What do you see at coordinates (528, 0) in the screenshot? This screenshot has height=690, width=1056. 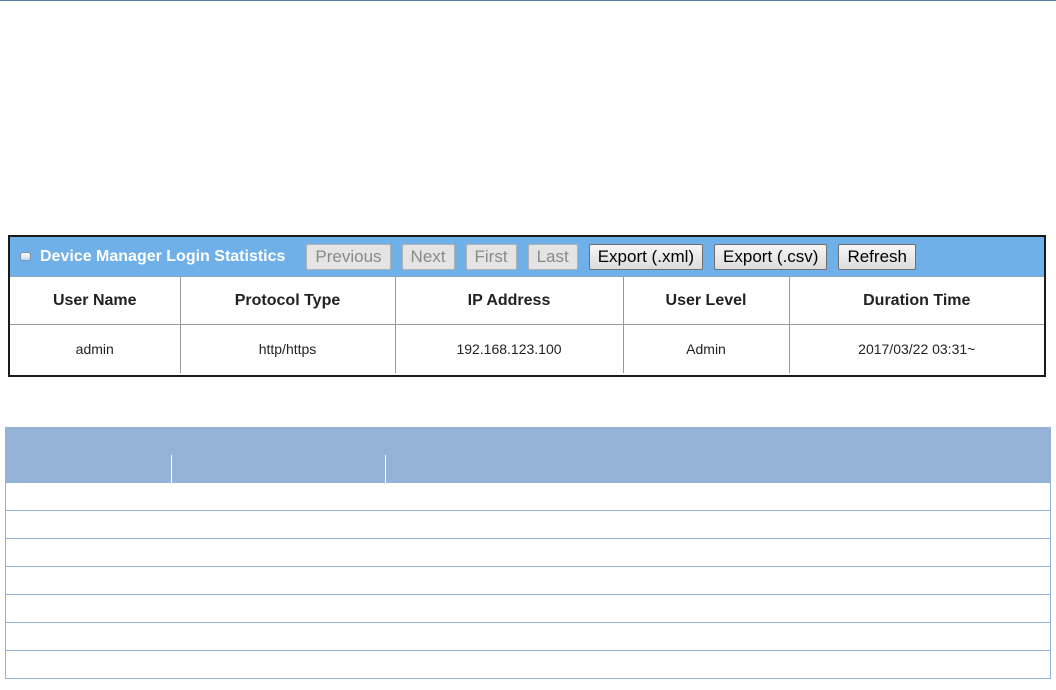 I see `top-rule` at bounding box center [528, 0].